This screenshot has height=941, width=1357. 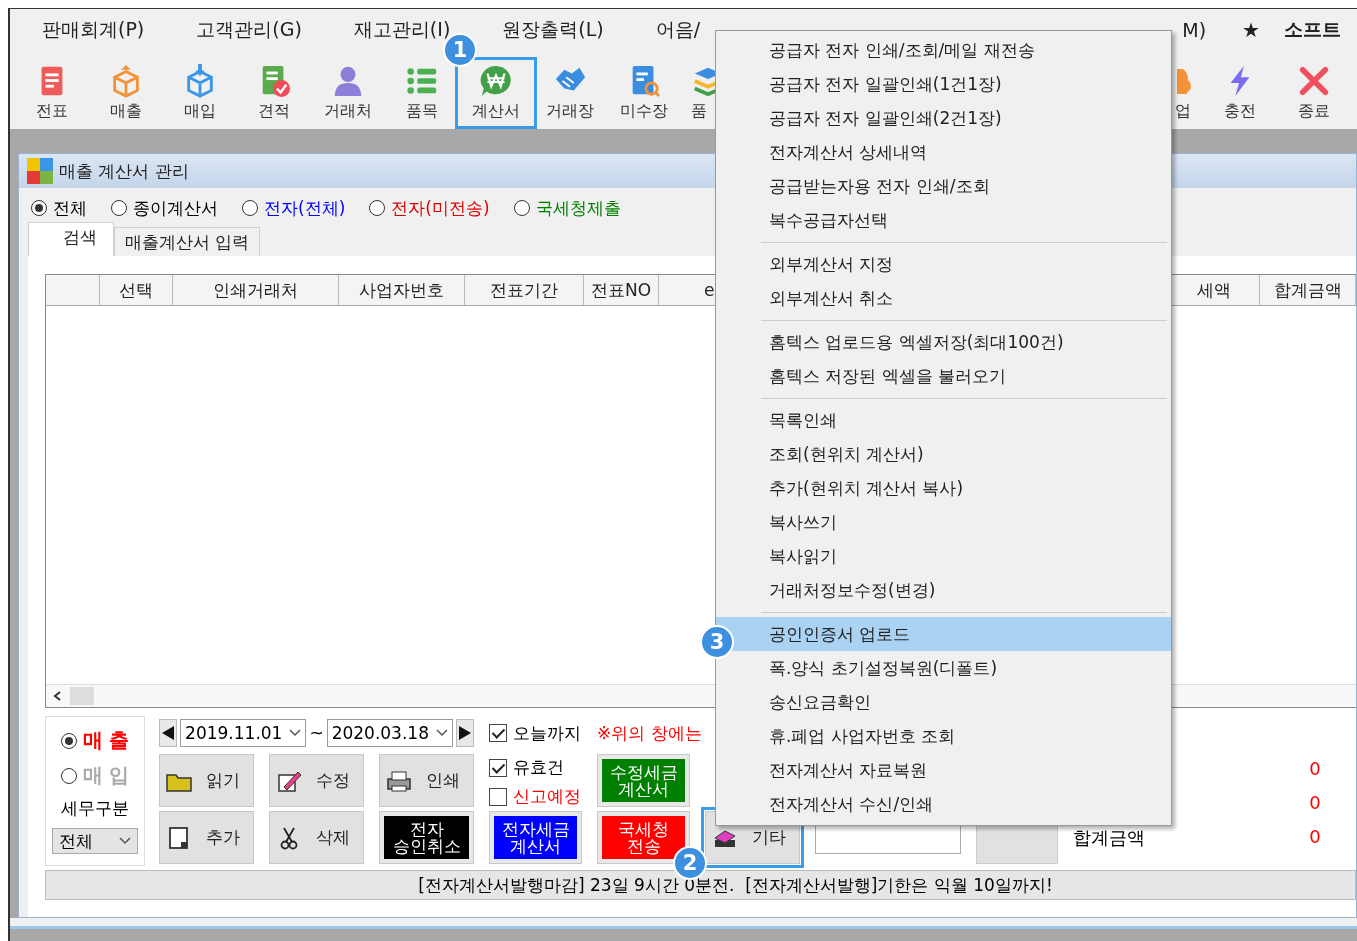 What do you see at coordinates (294, 208) in the screenshot?
I see `radio-option: 전자(전체)` at bounding box center [294, 208].